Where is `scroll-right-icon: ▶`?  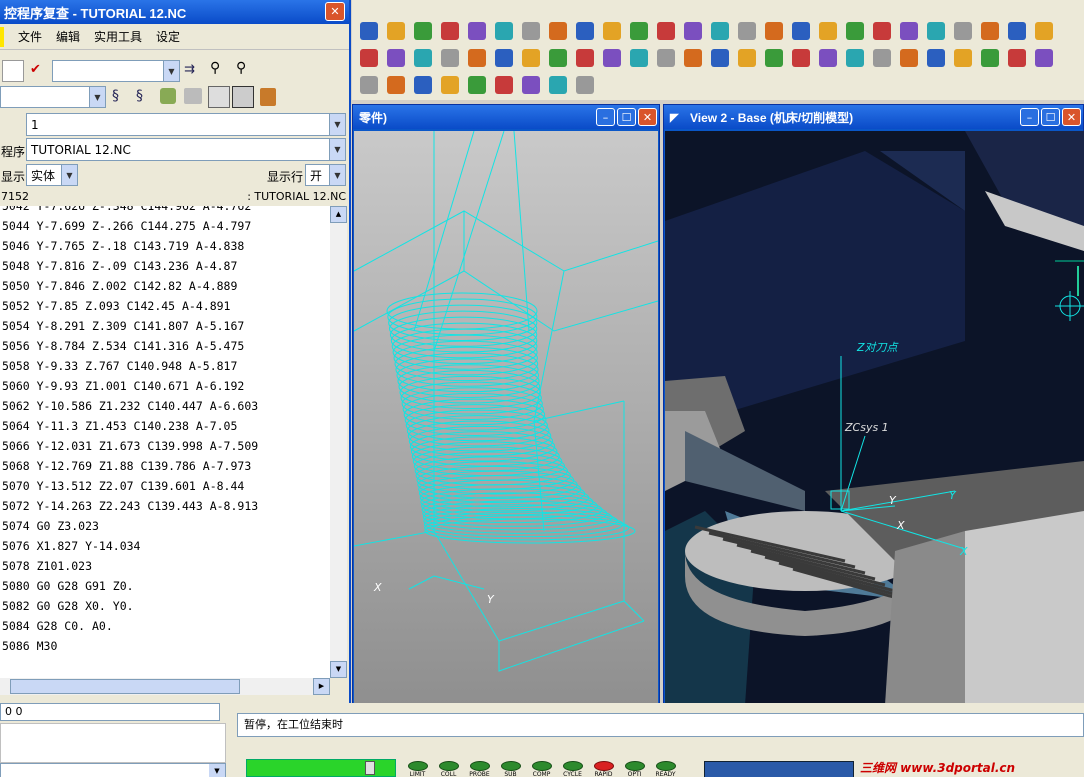
scroll-right-icon: ▶ is located at coordinates (321, 686).